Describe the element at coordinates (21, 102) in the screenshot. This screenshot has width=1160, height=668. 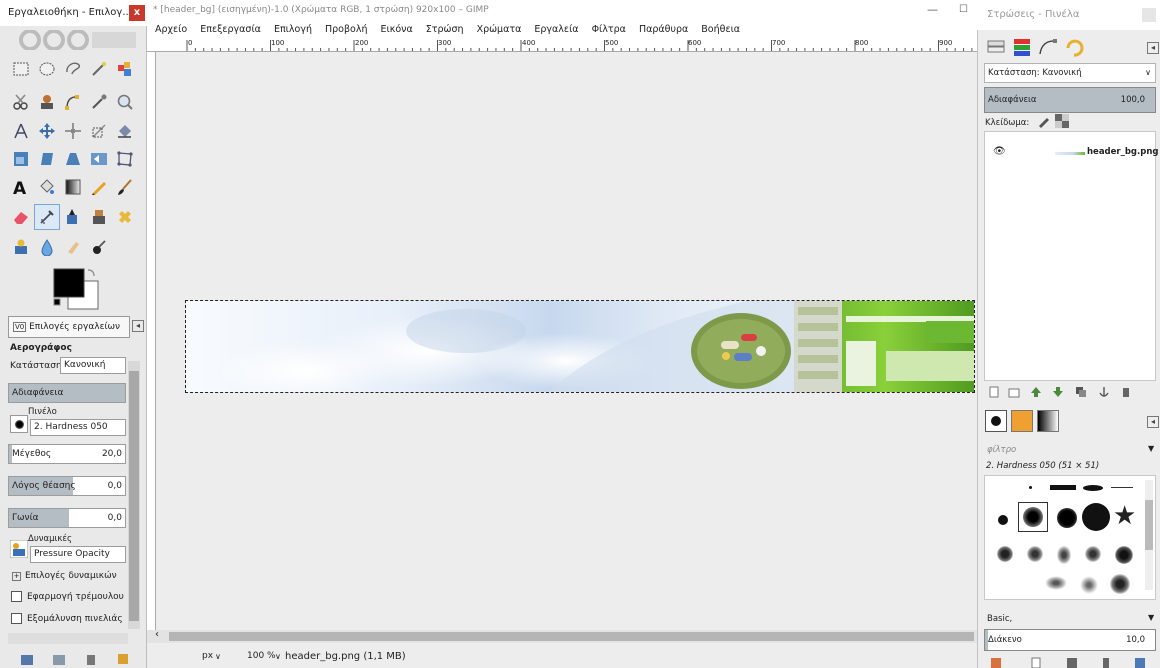
I see `scissors-icon` at that location.